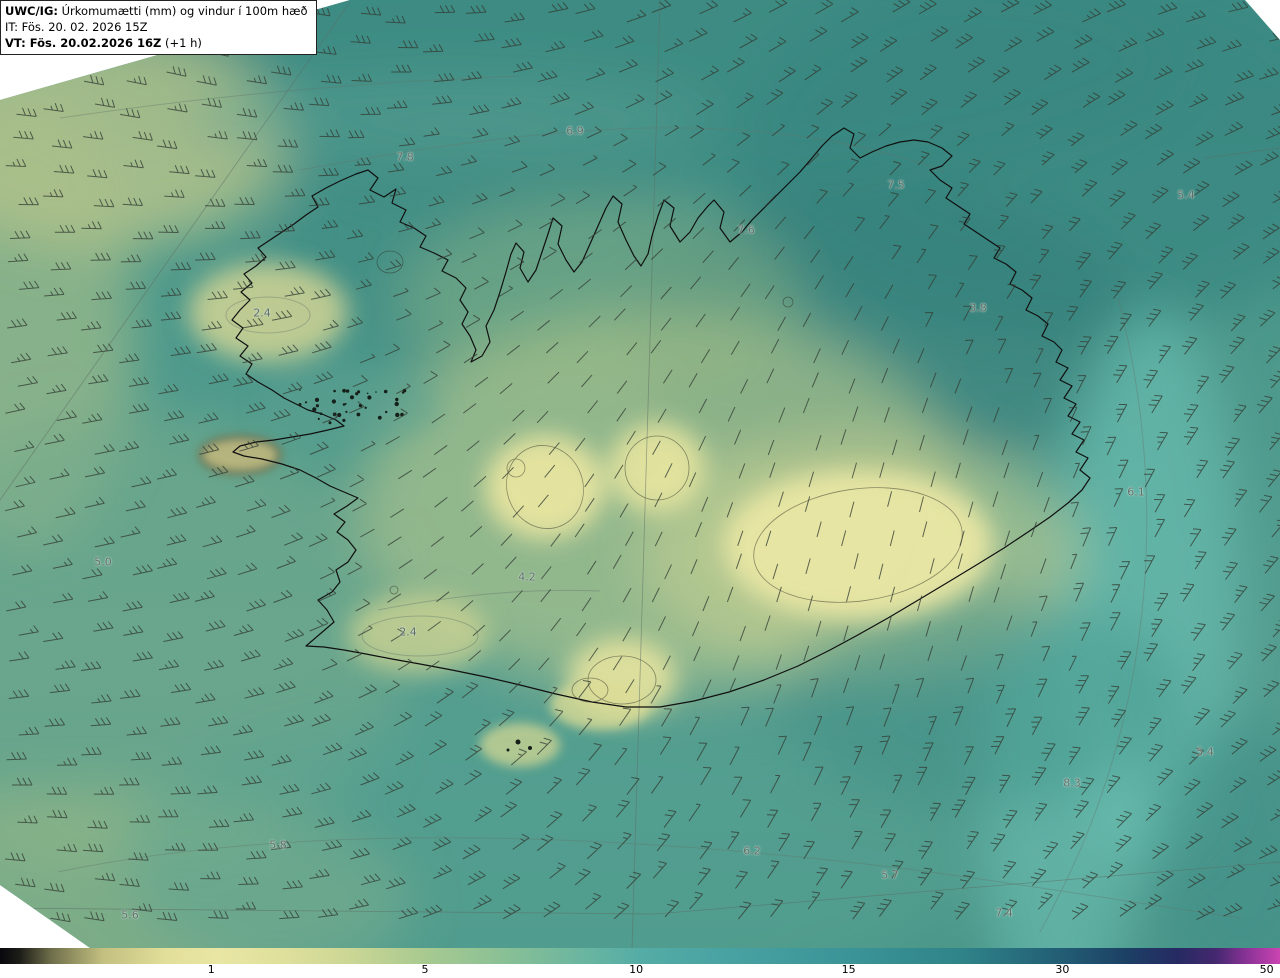 The height and width of the screenshot is (978, 1280). Describe the element at coordinates (848, 969) in the screenshot. I see `colorbar-tick-label: 15` at that location.